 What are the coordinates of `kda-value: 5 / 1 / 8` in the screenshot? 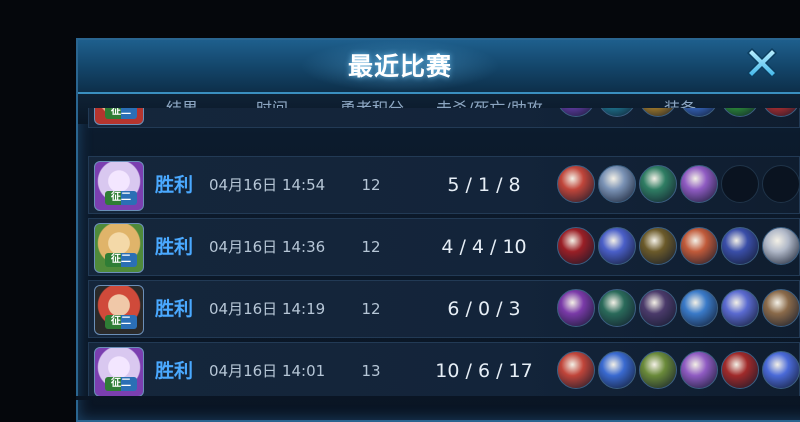 It's located at (484, 185).